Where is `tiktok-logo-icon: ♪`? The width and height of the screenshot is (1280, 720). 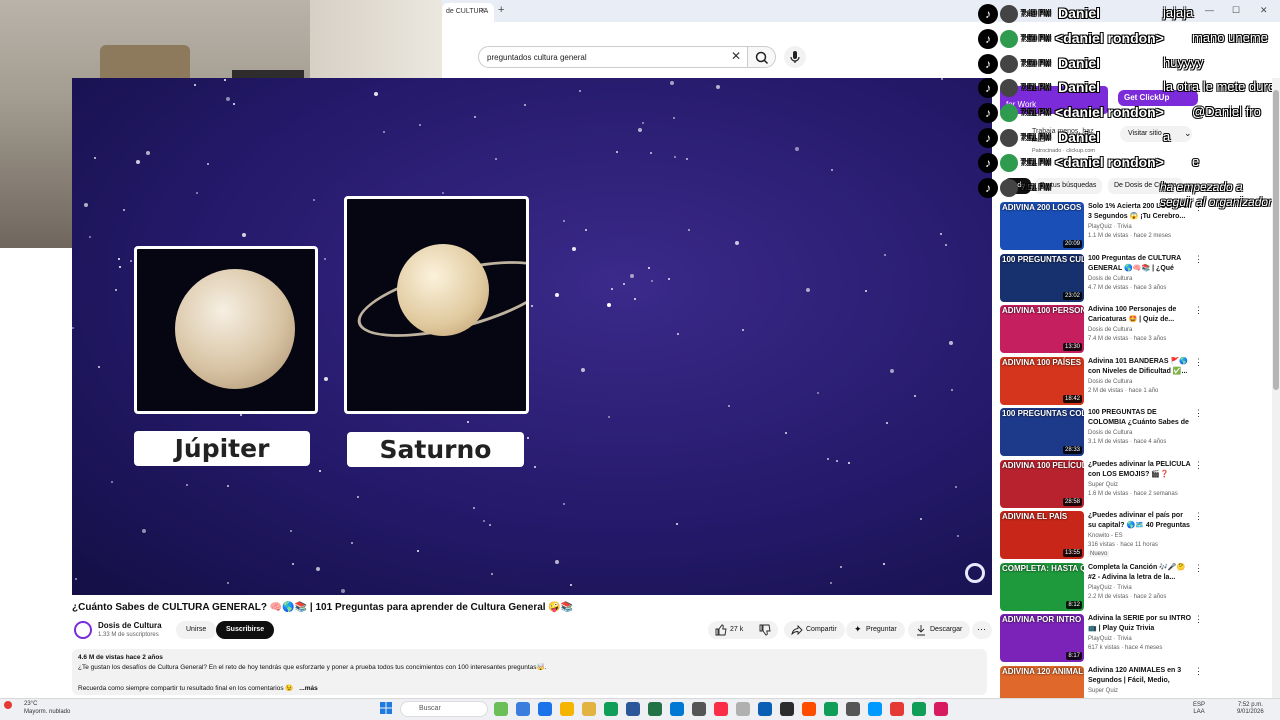 tiktok-logo-icon: ♪ is located at coordinates (988, 38).